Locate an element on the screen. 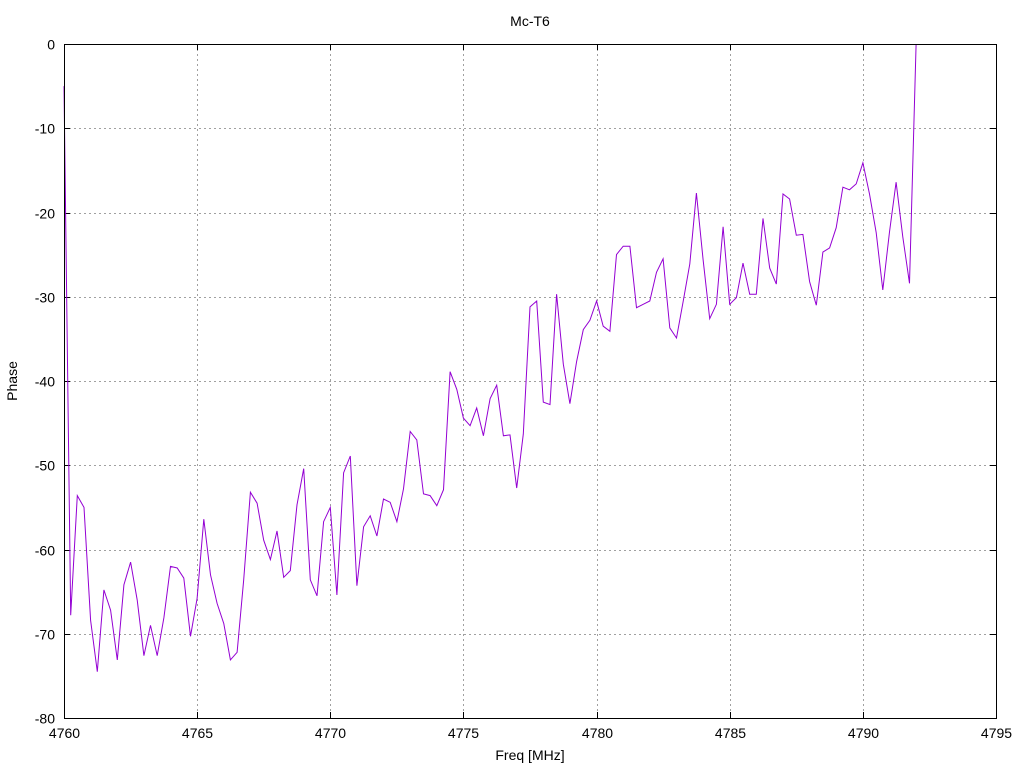 The image size is (1024, 768). y-tick-label: -20 is located at coordinates (45, 214).